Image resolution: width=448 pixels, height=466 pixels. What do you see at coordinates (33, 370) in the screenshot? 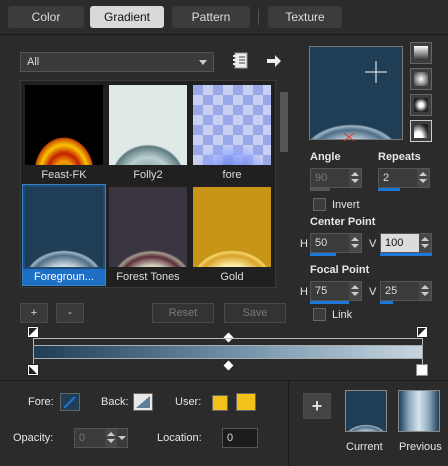
I see `bottom-left-marker` at bounding box center [33, 370].